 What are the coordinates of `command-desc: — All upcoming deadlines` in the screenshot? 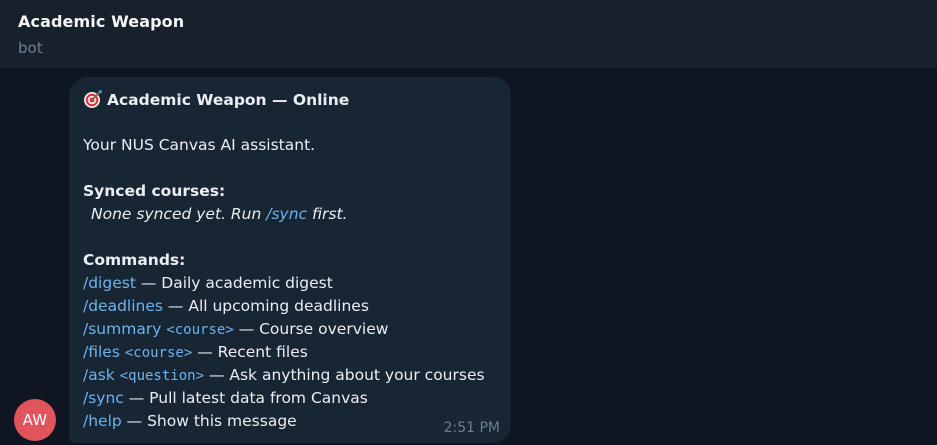 It's located at (265, 306).